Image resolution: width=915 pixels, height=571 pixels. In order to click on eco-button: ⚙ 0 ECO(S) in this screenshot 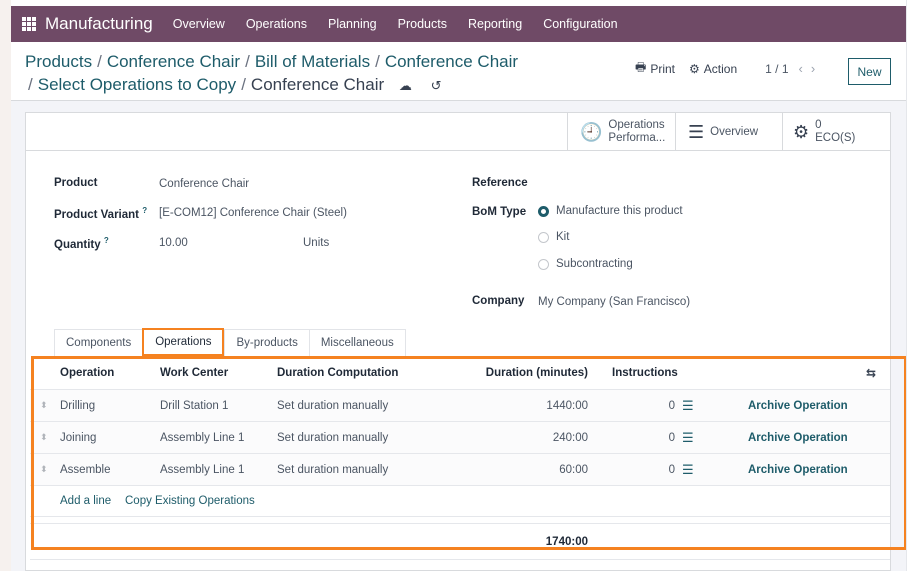, I will do `click(836, 132)`.